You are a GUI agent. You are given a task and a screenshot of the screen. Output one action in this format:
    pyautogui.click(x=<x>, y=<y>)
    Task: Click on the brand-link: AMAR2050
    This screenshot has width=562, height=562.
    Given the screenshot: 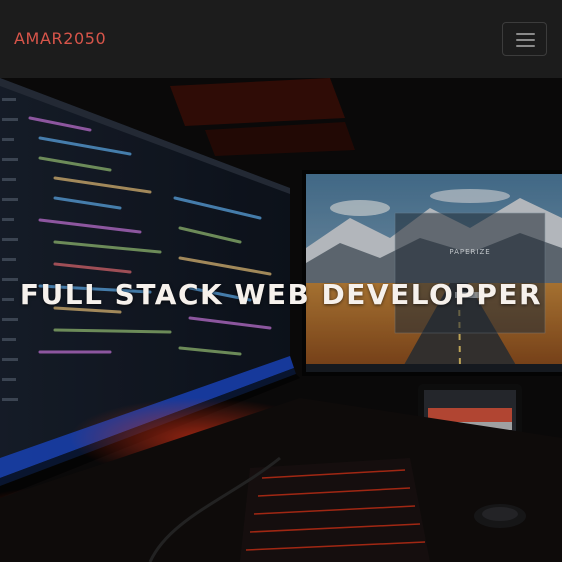 What is the action you would take?
    pyautogui.click(x=60, y=39)
    